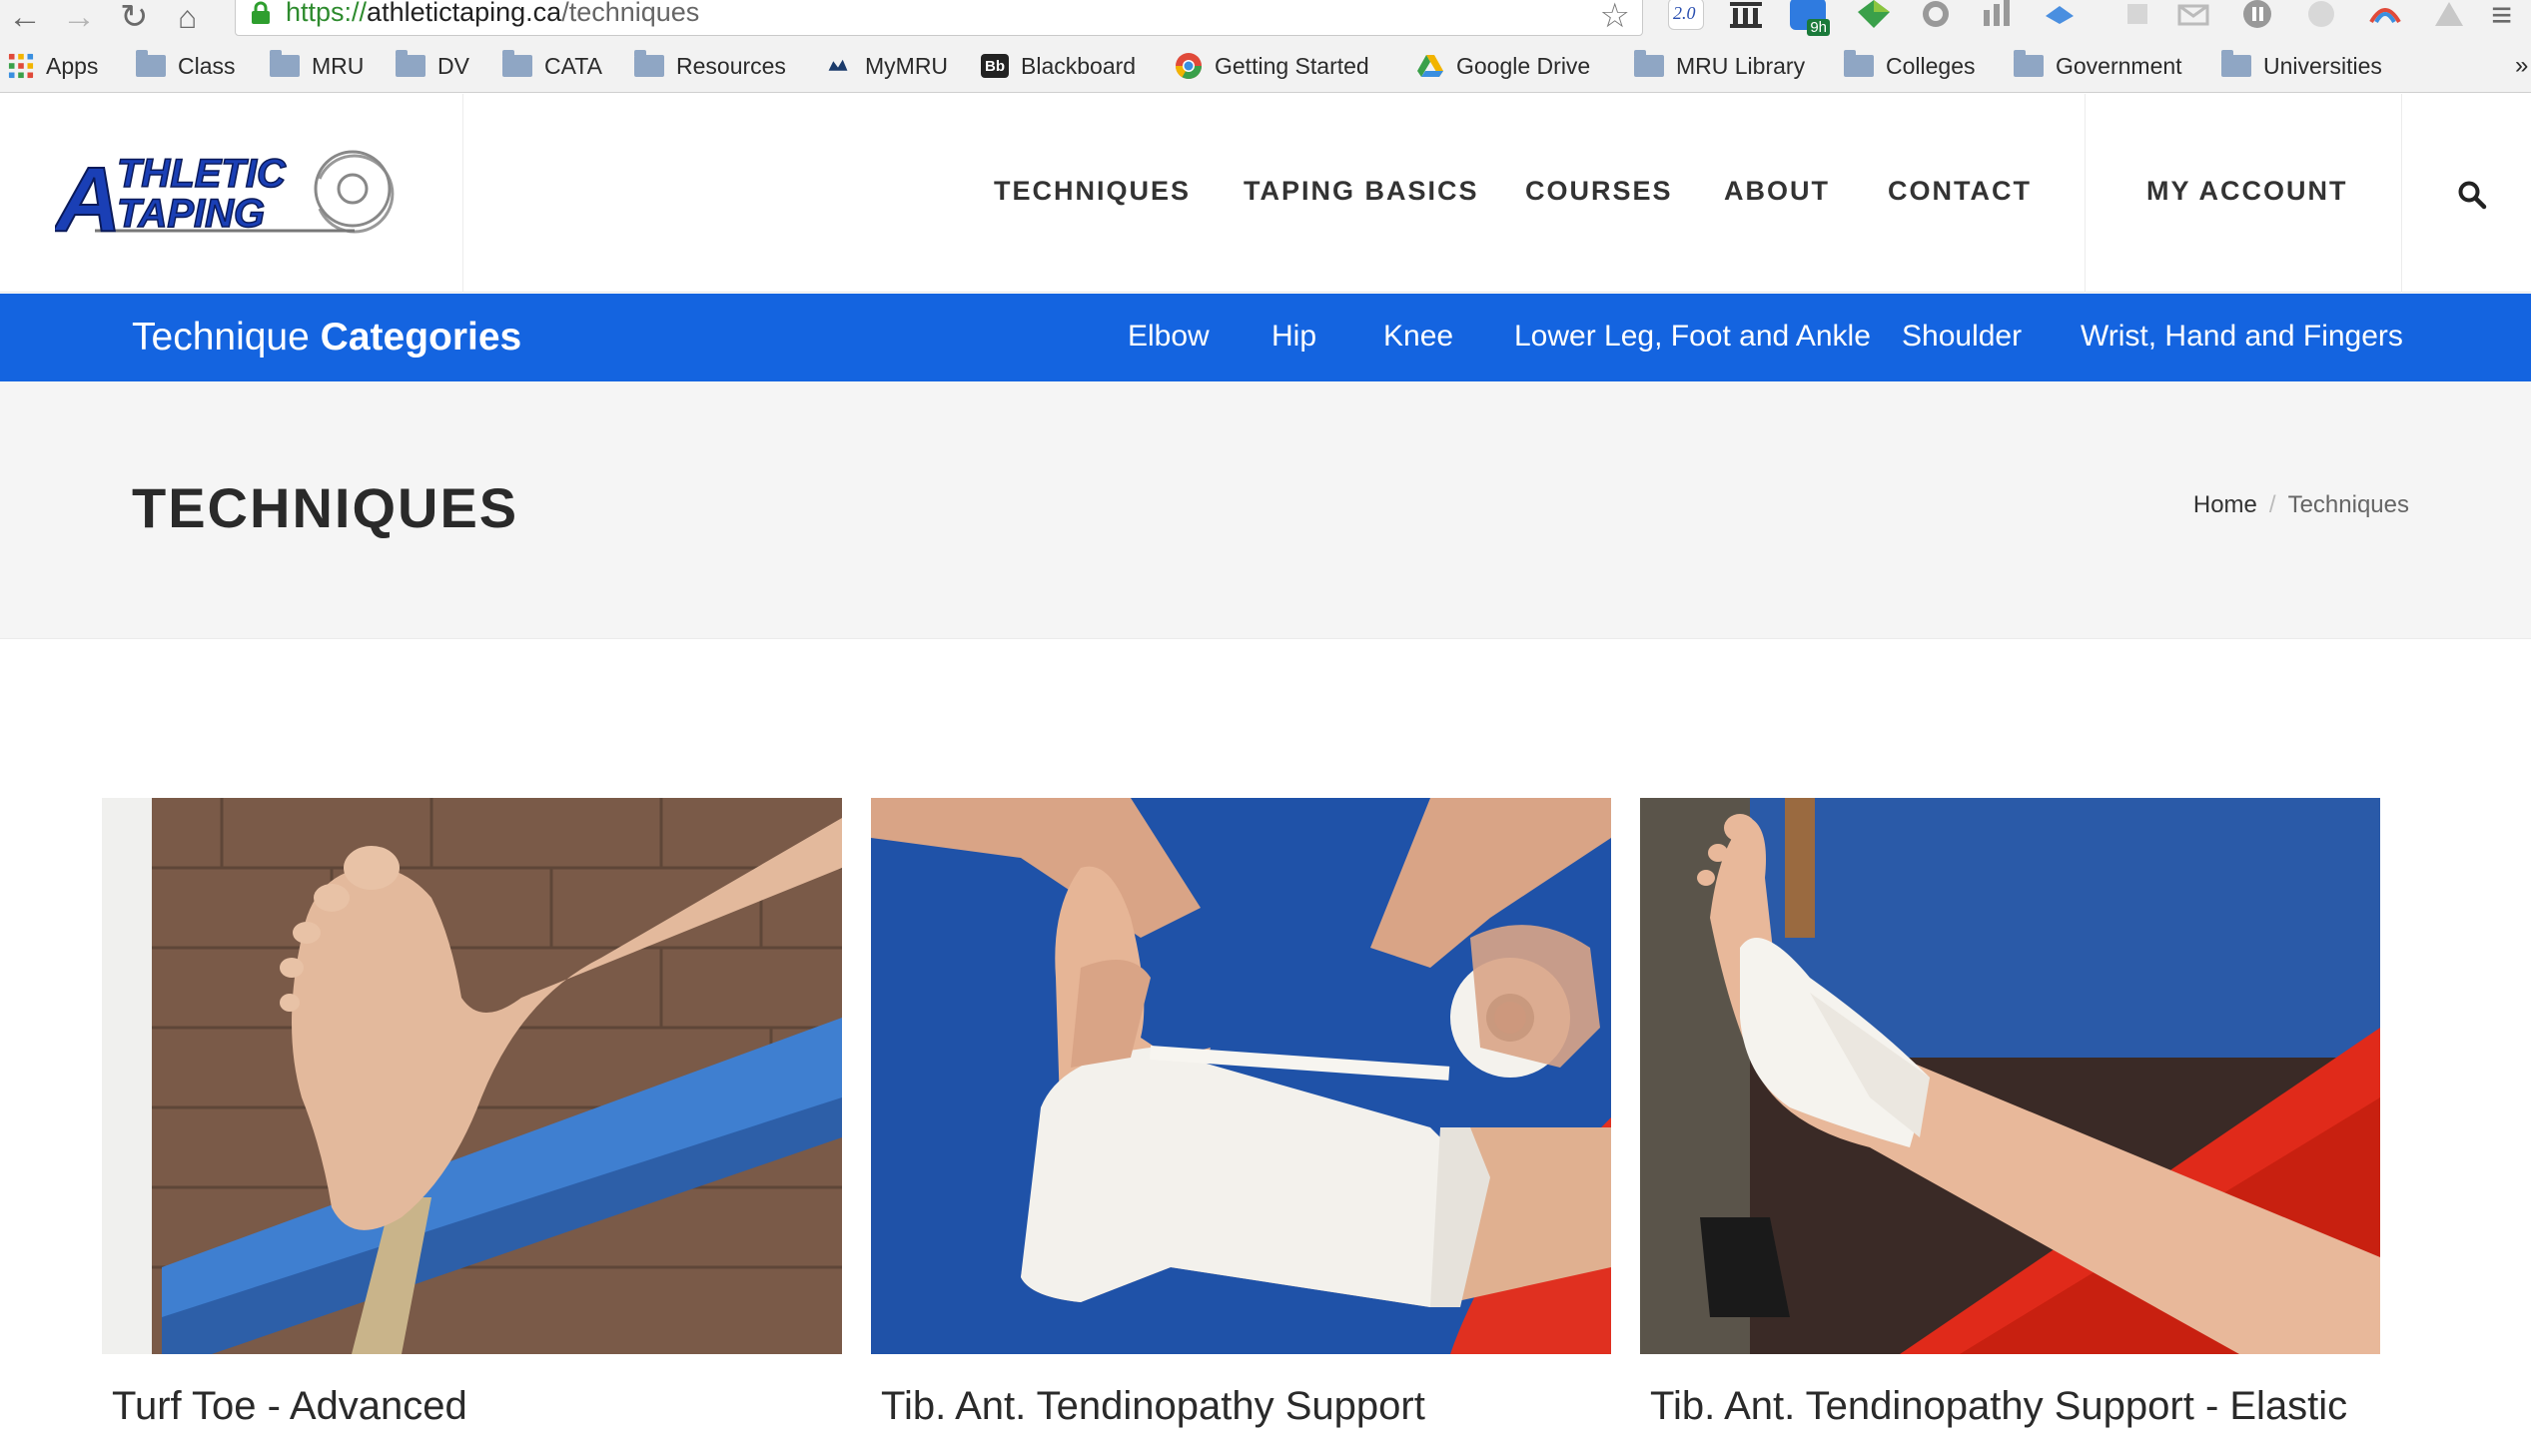  I want to click on home-icon: ⌂, so click(187, 17).